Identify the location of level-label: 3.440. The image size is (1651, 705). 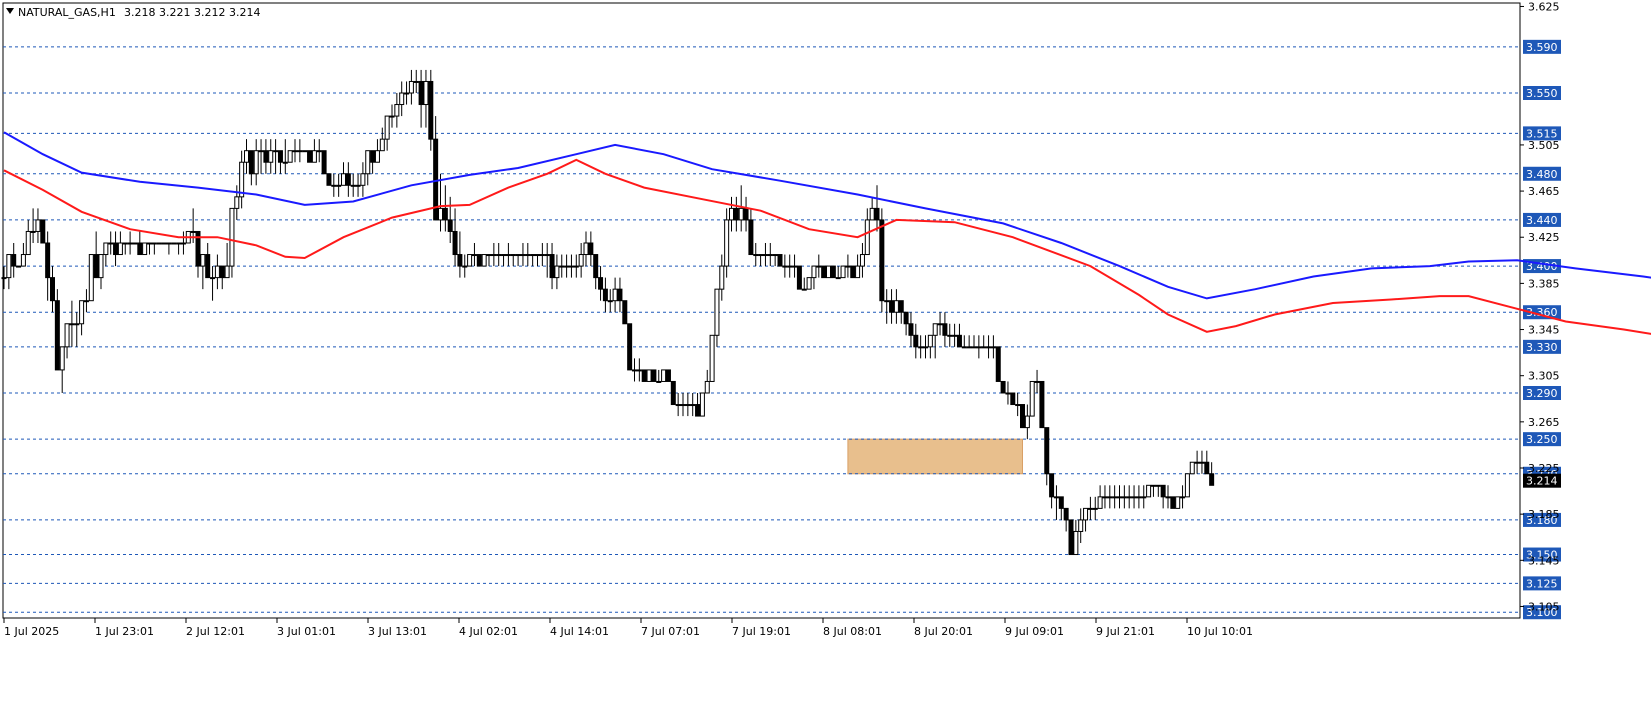
(1542, 220).